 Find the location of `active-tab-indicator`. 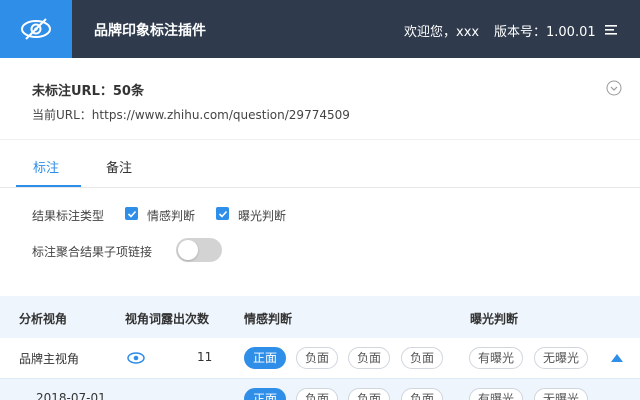

active-tab-indicator is located at coordinates (48, 186).